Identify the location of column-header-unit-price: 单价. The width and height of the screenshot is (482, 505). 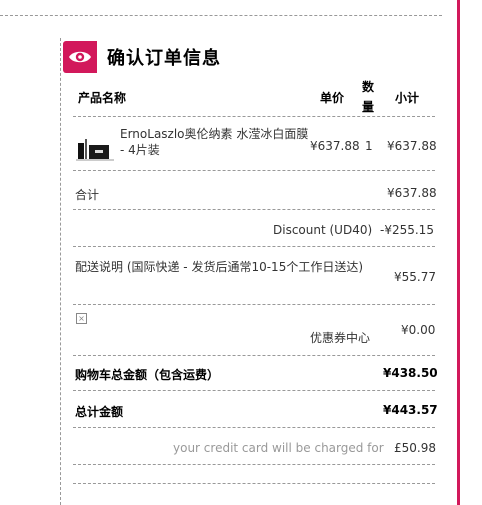
(332, 98).